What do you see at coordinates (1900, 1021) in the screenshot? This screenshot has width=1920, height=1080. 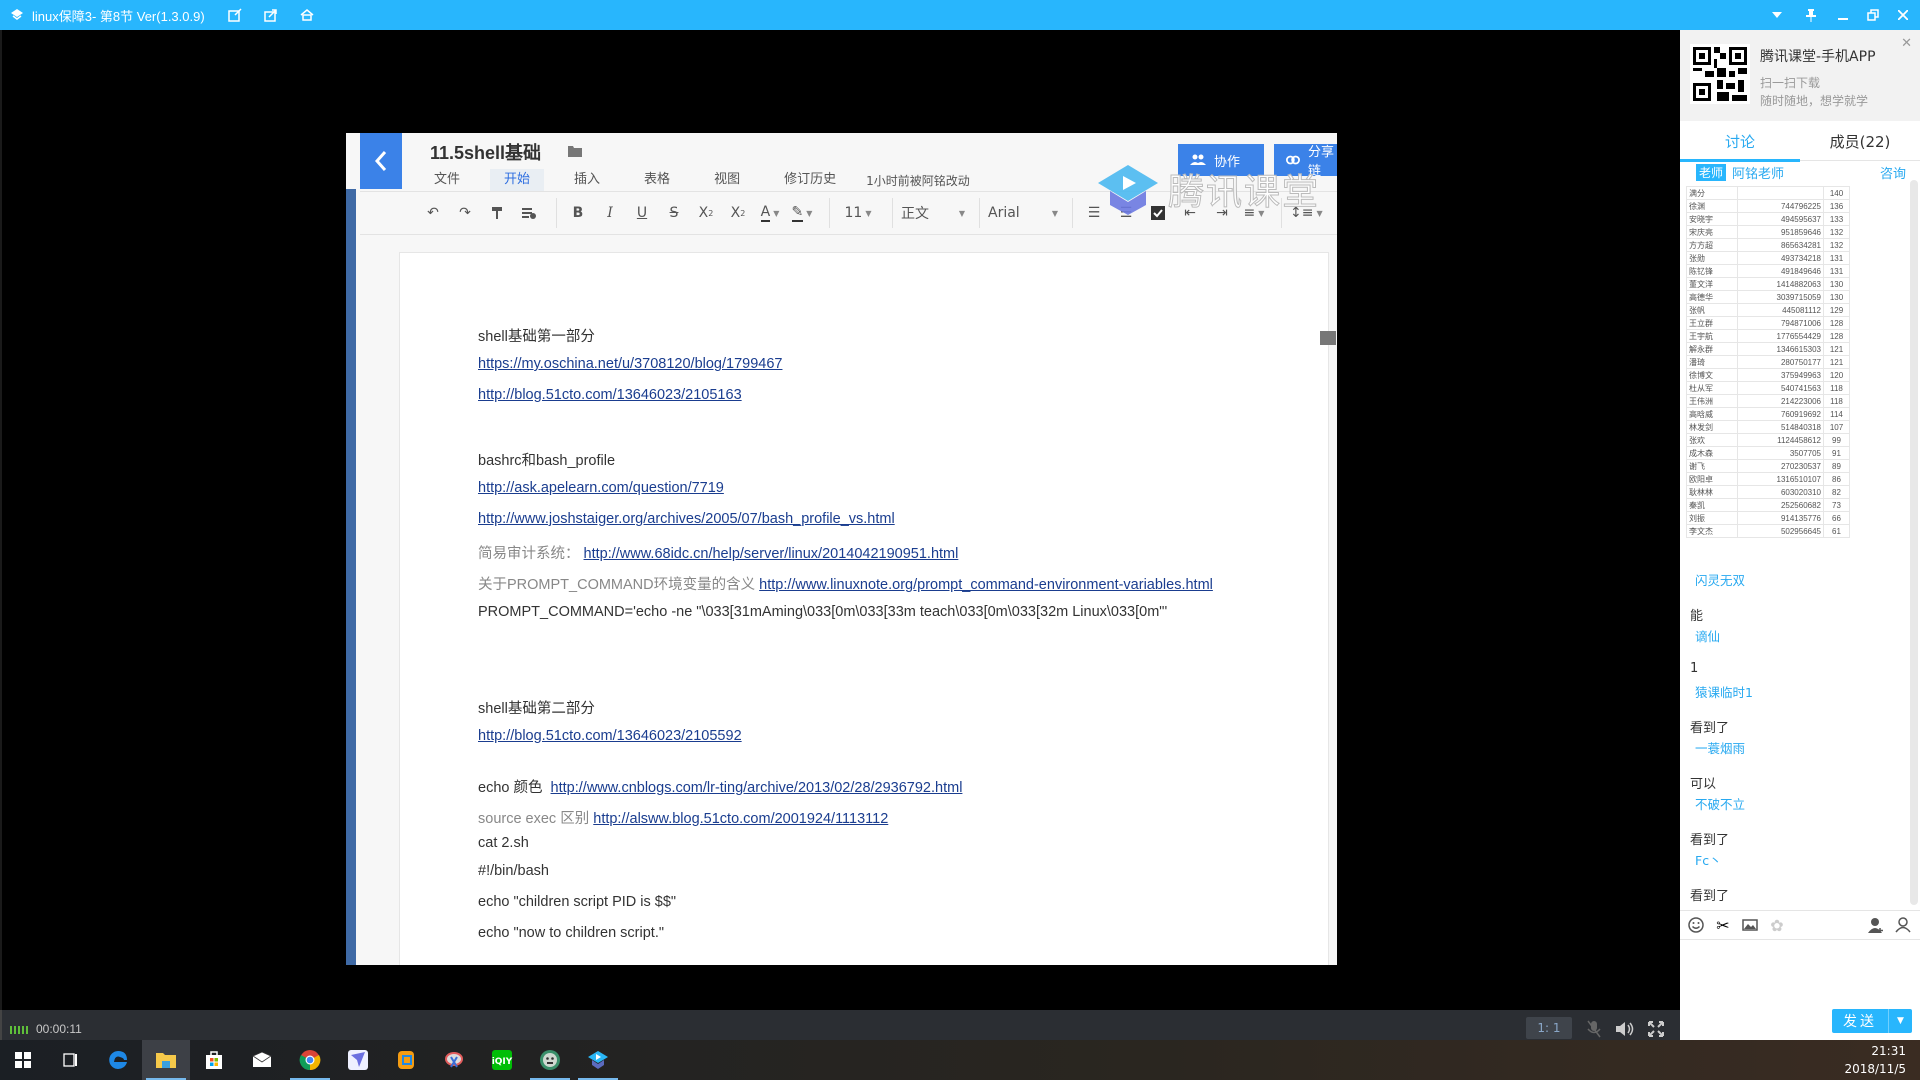 I see `send-options-dropdown: ▼` at bounding box center [1900, 1021].